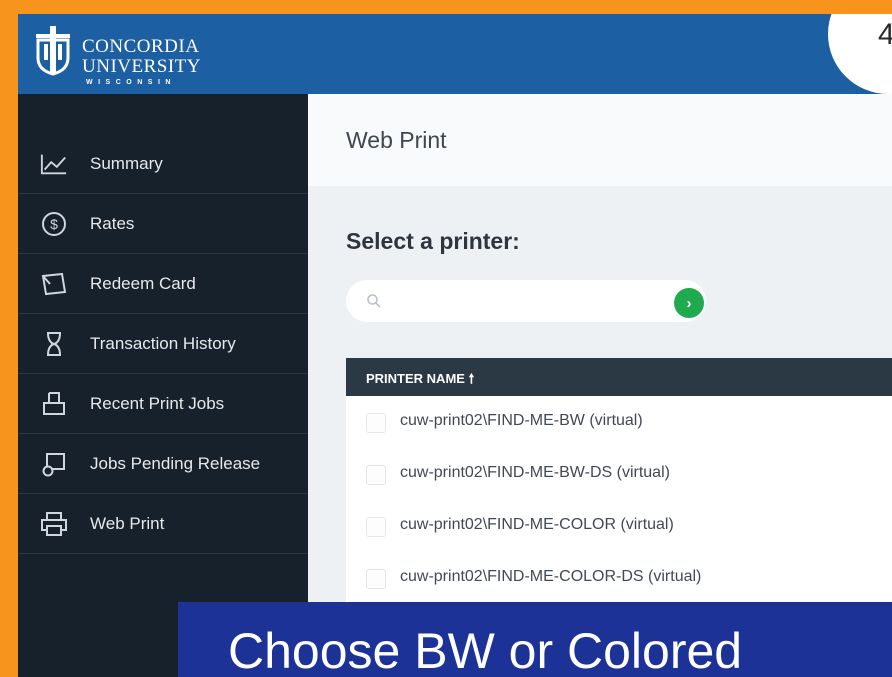 The height and width of the screenshot is (677, 892). What do you see at coordinates (433, 241) in the screenshot?
I see `select-printer-heading: Select a printer:` at bounding box center [433, 241].